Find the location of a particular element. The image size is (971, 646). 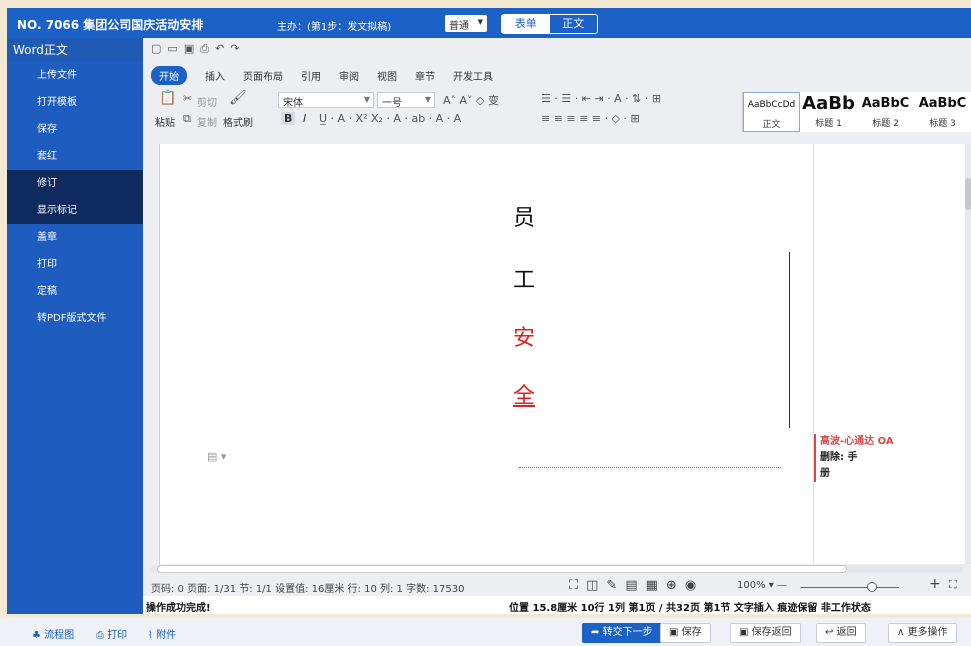

font-size-select: 一号 ▼ is located at coordinates (406, 100).